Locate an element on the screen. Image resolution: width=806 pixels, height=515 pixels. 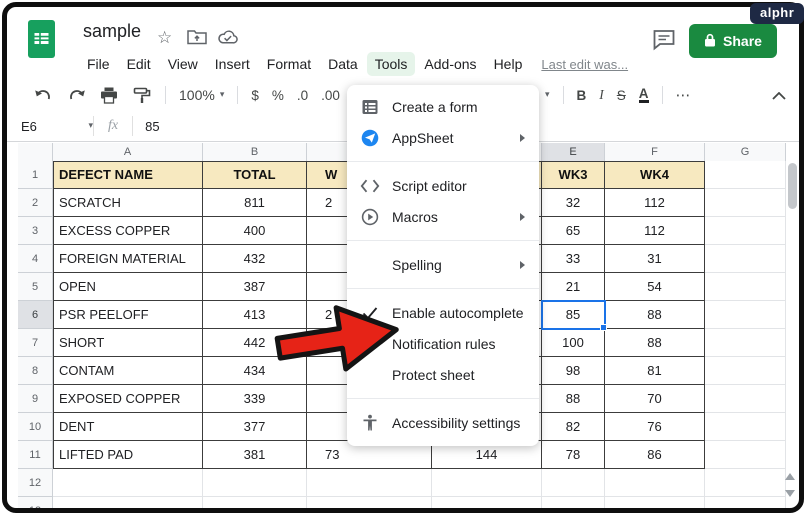
cell-F3: 112 is located at coordinates (655, 231).